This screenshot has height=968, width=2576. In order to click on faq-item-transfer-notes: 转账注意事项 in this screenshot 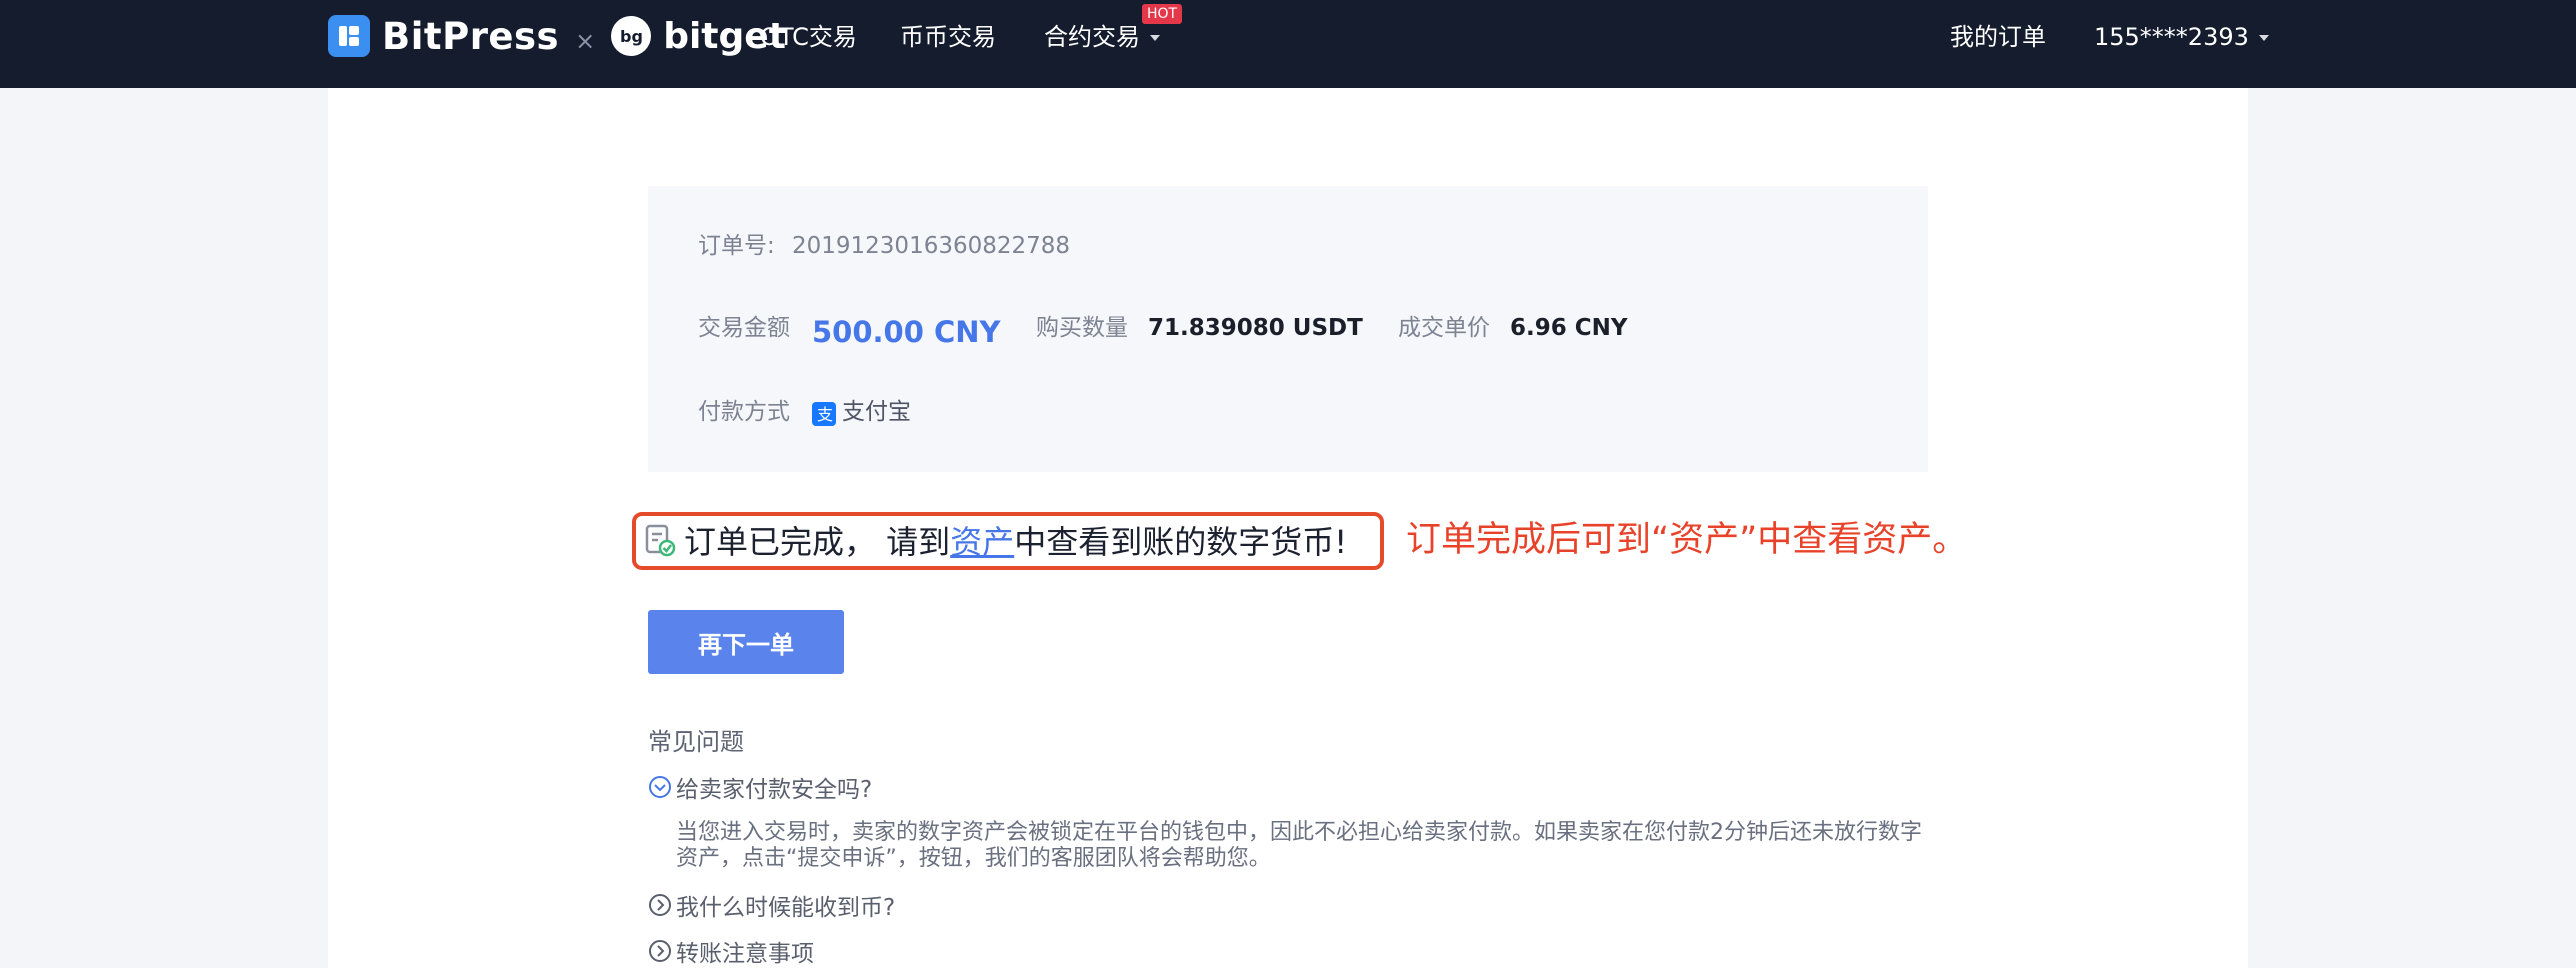, I will do `click(731, 951)`.